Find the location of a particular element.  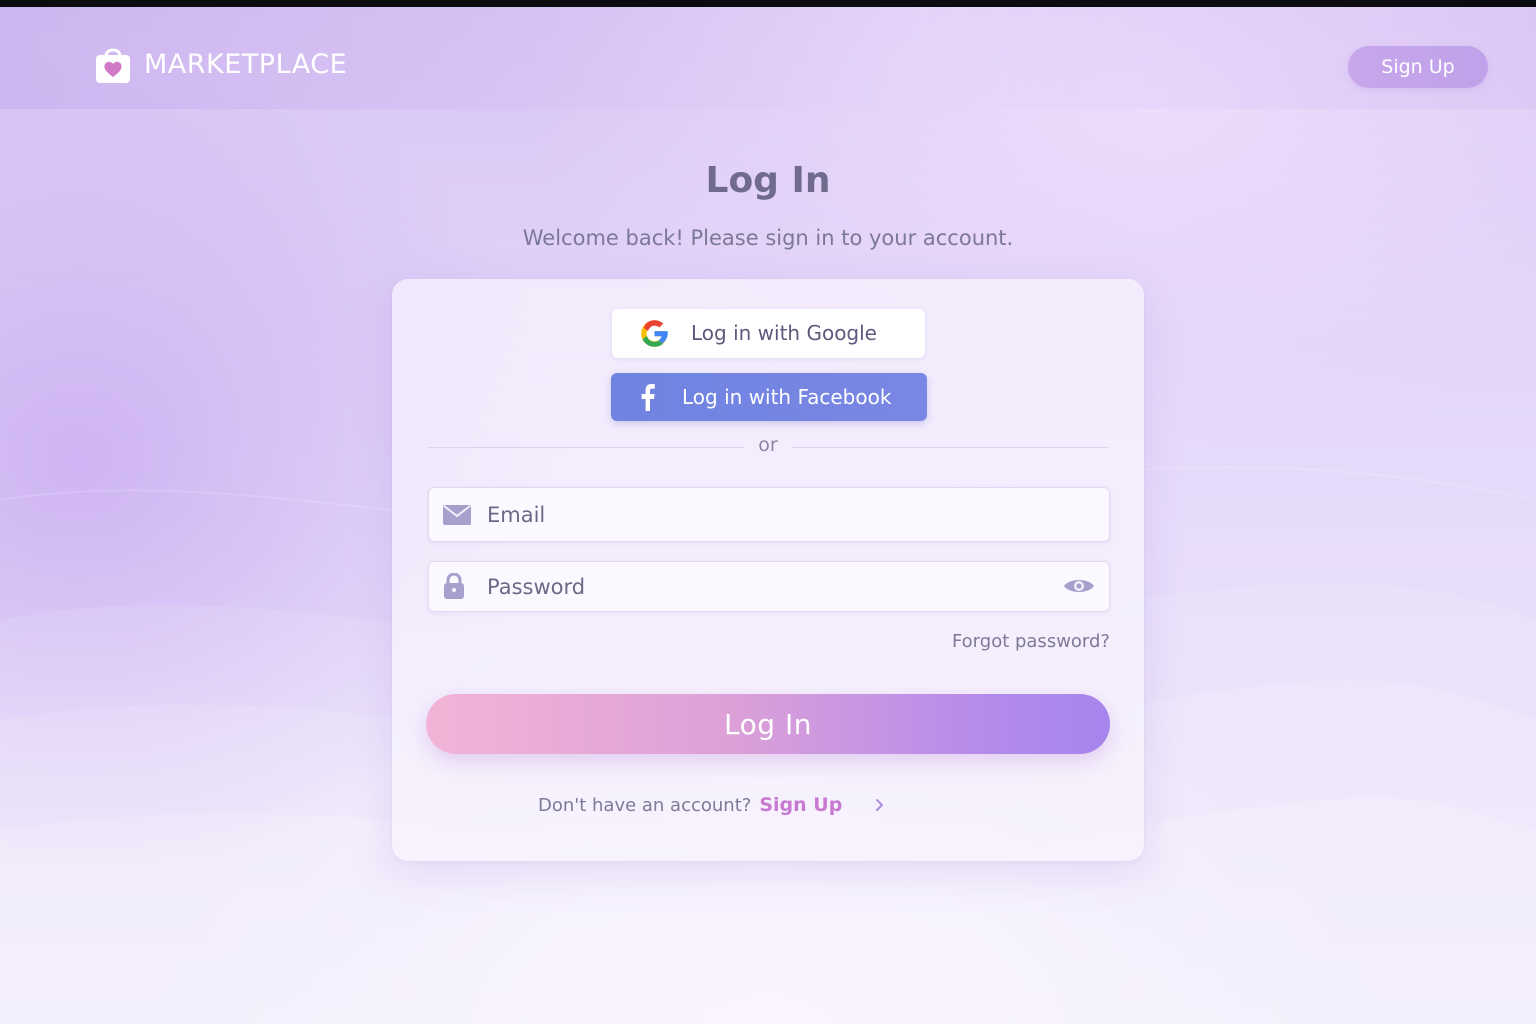

header-sign-up-button: Sign Up is located at coordinates (1418, 67).